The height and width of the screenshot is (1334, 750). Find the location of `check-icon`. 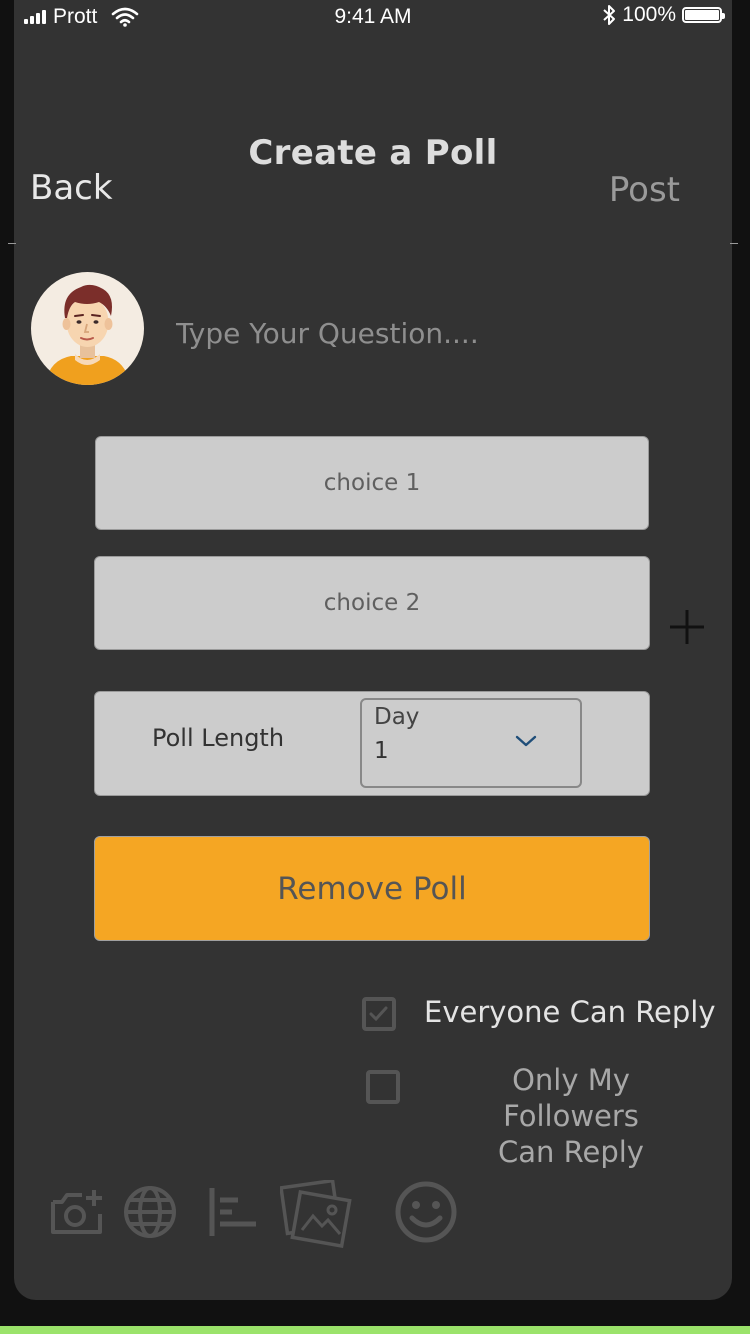

check-icon is located at coordinates (378, 1014).